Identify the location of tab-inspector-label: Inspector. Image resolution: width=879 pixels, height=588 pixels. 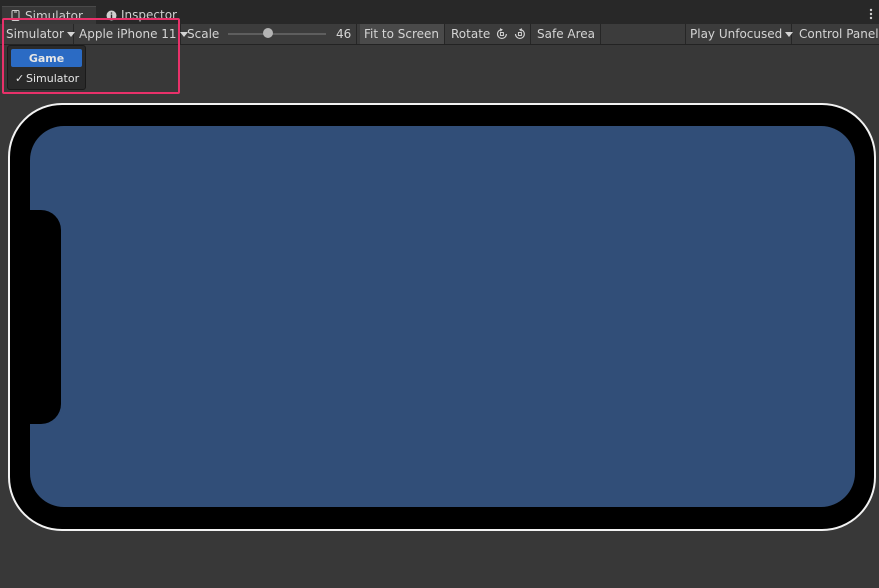
(149, 15).